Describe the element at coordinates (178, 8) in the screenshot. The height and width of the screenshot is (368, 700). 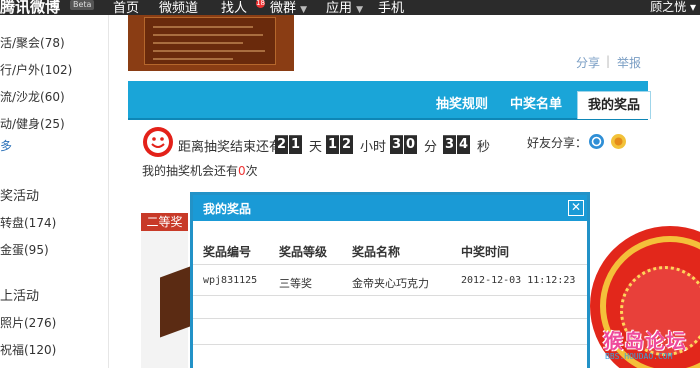
I see `nav-channels: 微频道` at that location.